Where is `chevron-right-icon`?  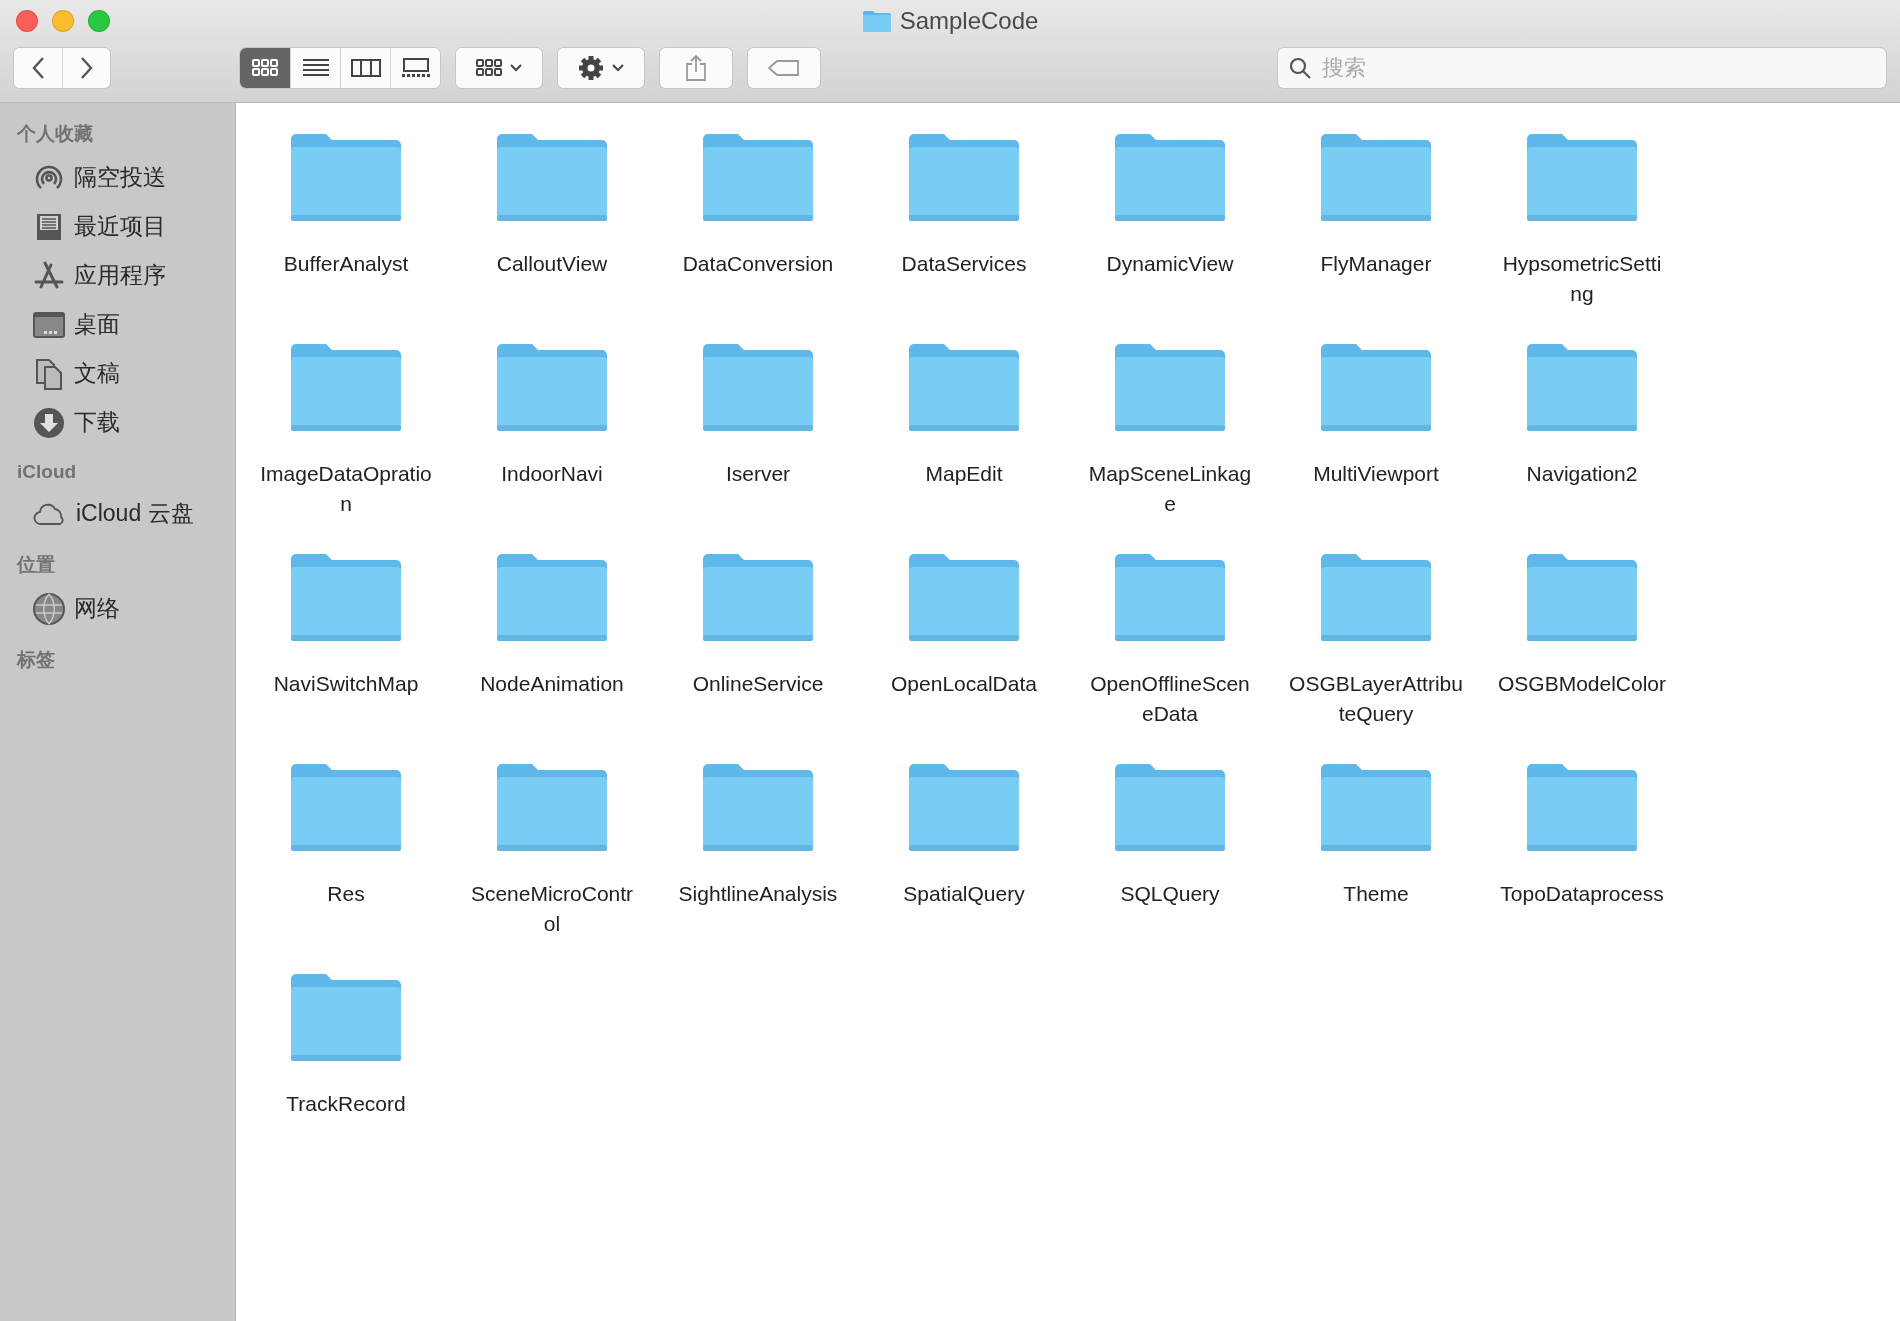
chevron-right-icon is located at coordinates (86, 68).